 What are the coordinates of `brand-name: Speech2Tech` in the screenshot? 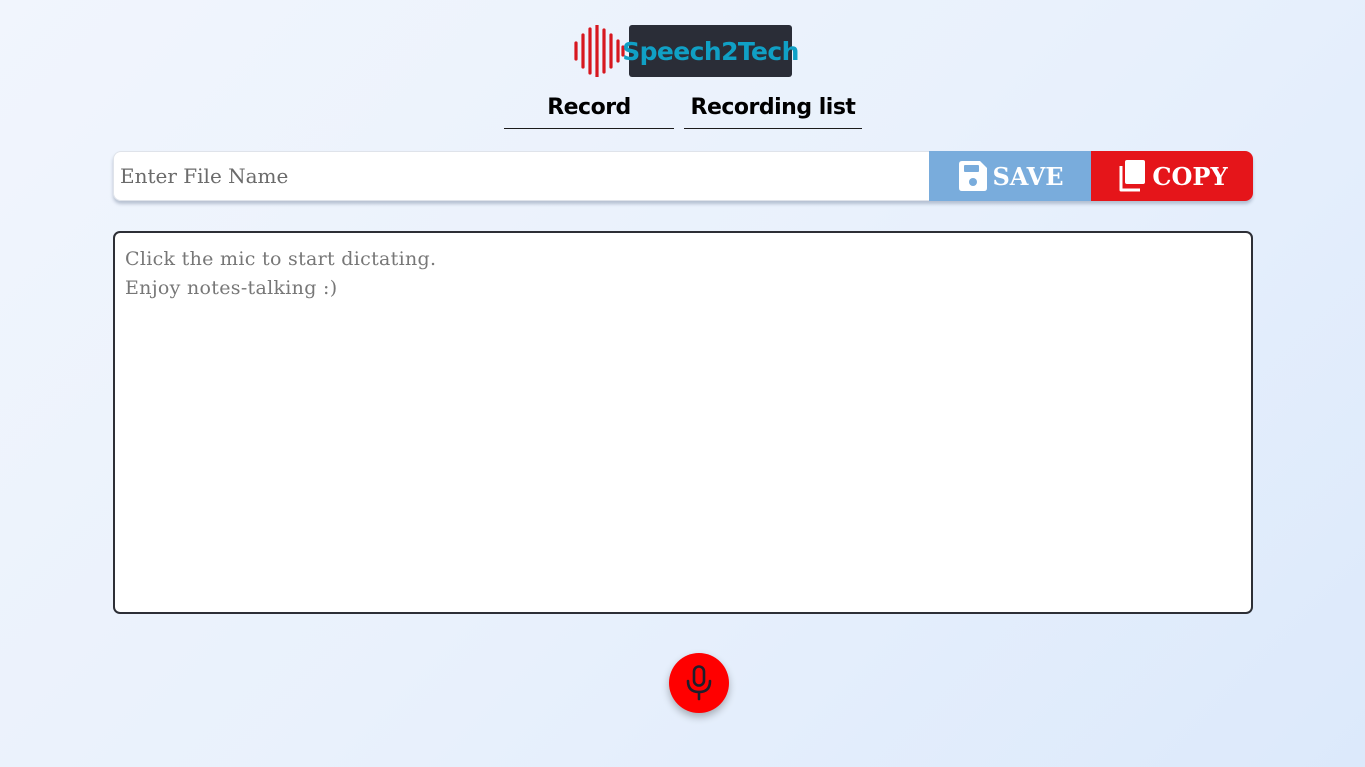 It's located at (710, 51).